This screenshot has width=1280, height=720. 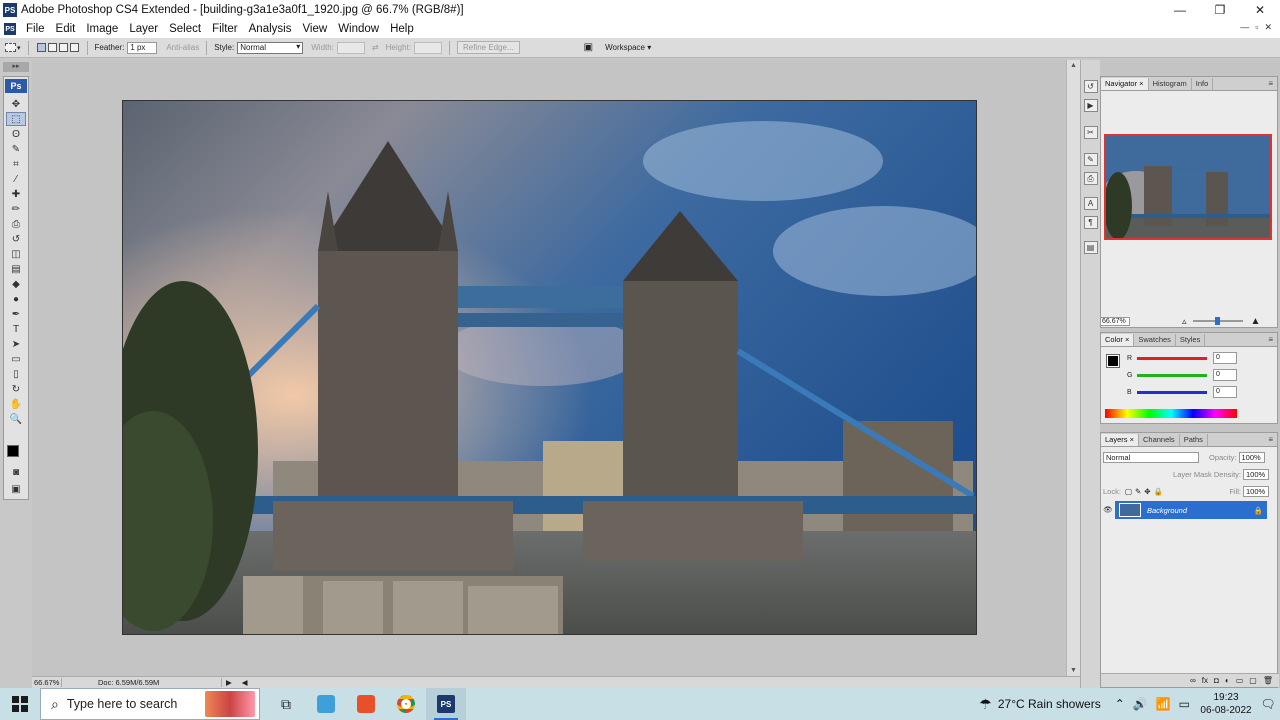 I want to click on menu-edit: Edit, so click(x=66, y=29).